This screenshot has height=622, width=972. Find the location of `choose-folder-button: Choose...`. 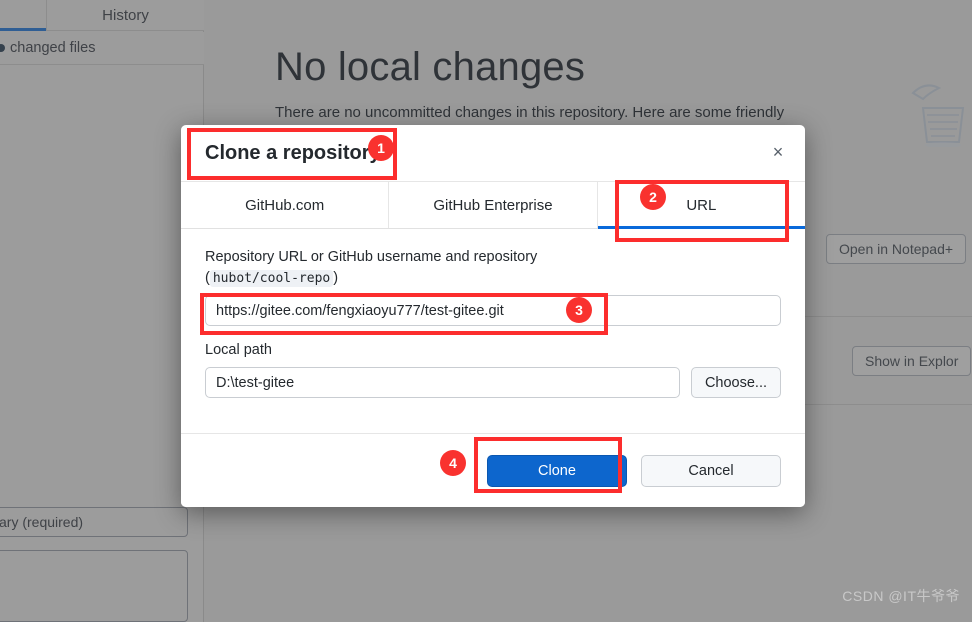

choose-folder-button: Choose... is located at coordinates (736, 383).